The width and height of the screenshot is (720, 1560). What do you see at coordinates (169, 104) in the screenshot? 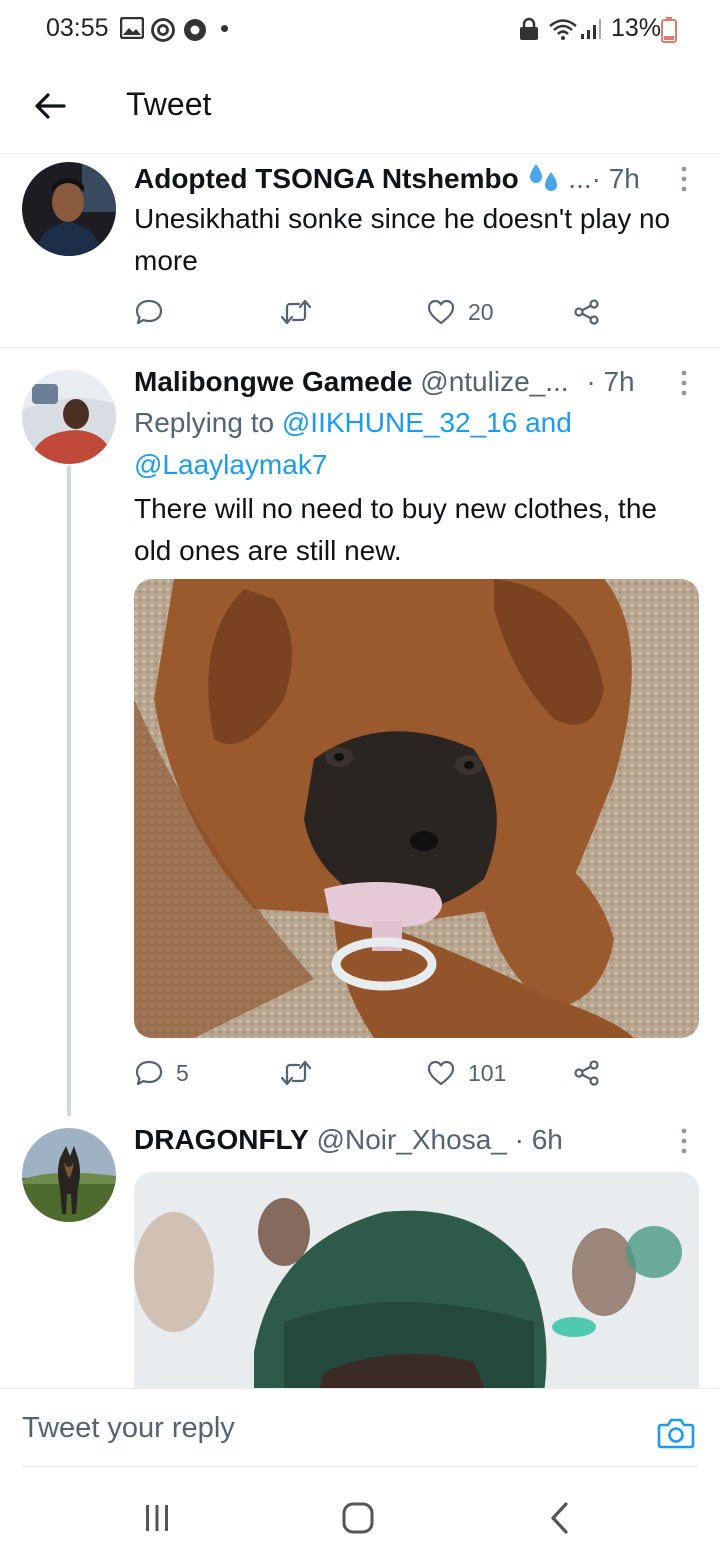
I see `page-title: Tweet` at bounding box center [169, 104].